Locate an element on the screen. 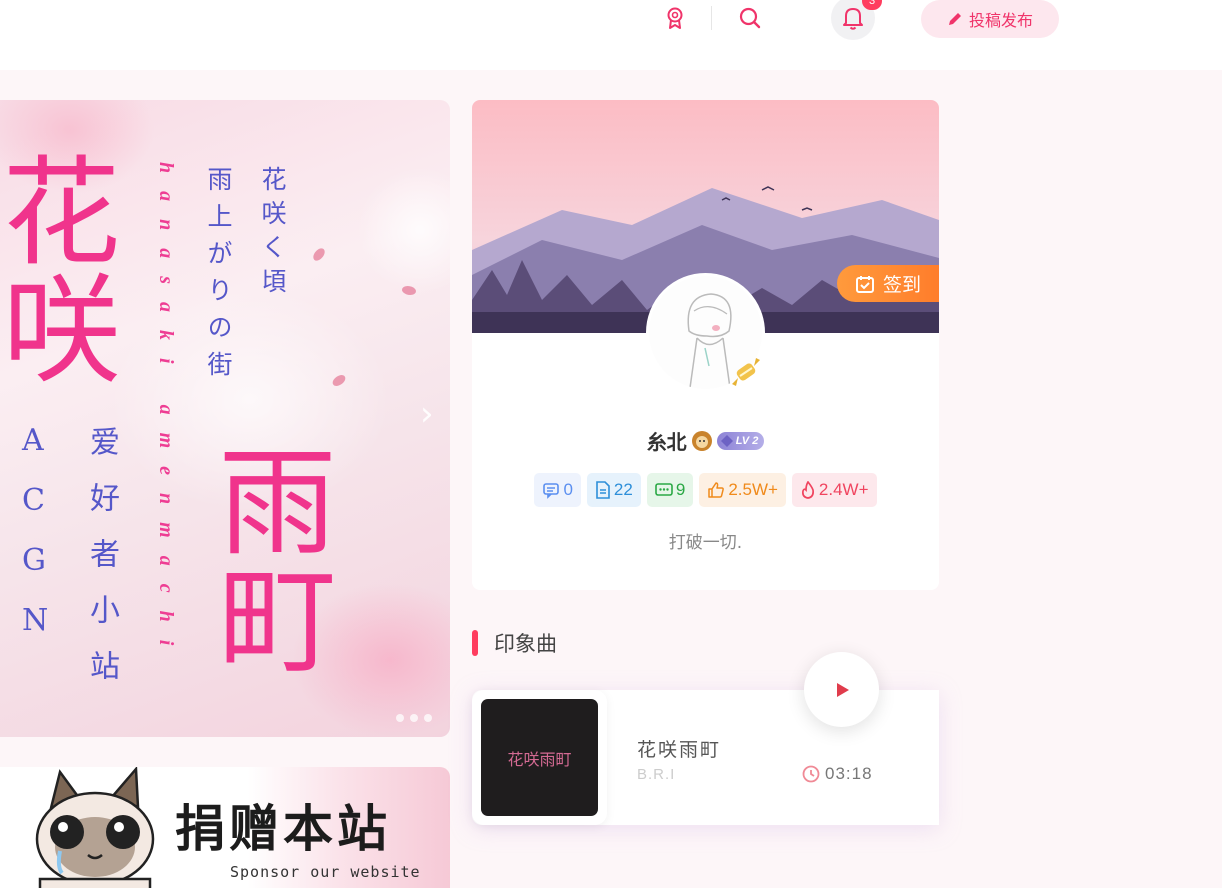  banner-big-title-right: 雨町 is located at coordinates (267, 558).